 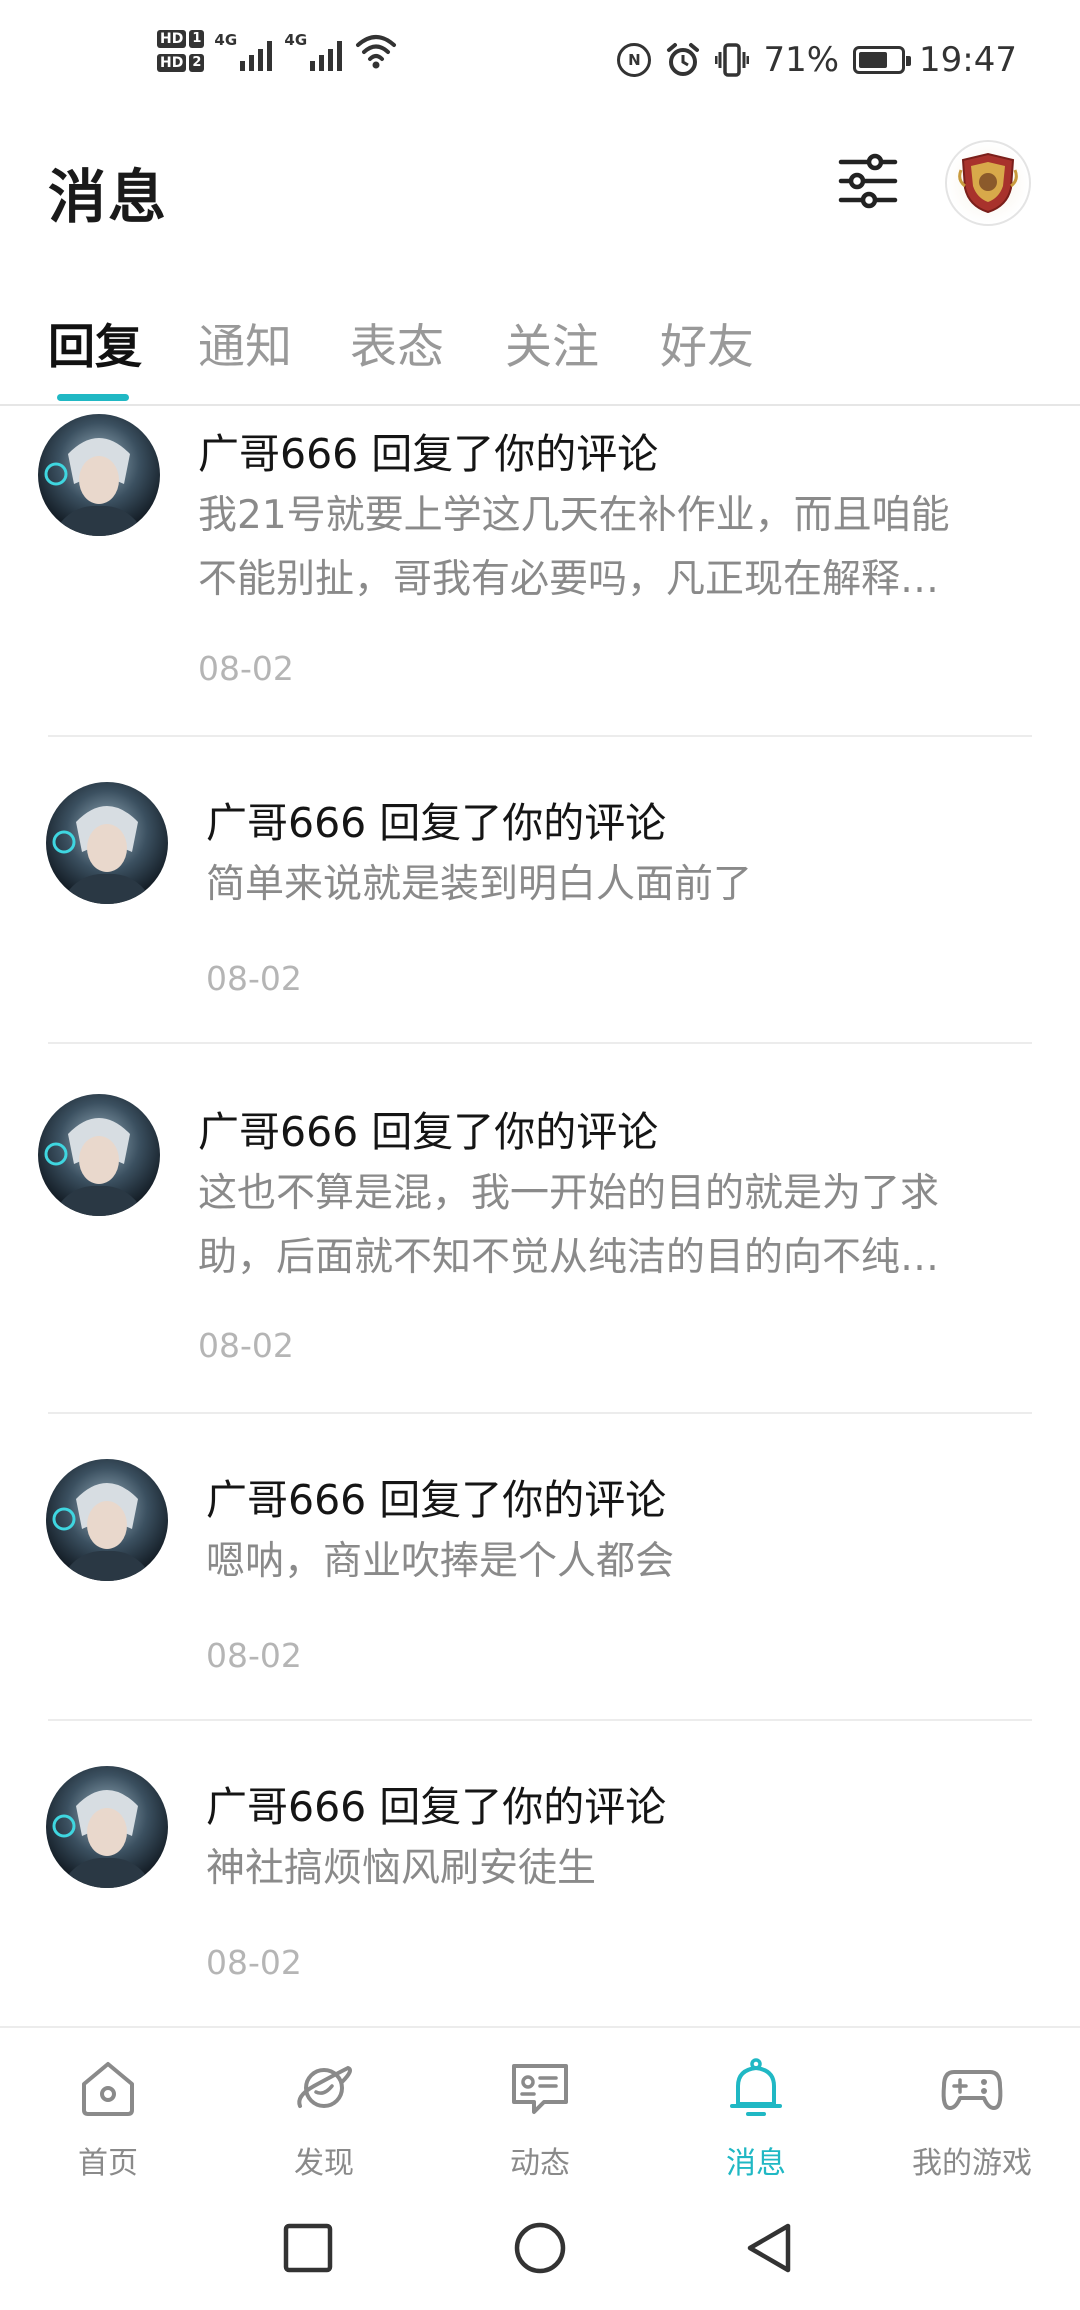 What do you see at coordinates (181, 51) in the screenshot?
I see `sim-indicators: HD 1 HD 2` at bounding box center [181, 51].